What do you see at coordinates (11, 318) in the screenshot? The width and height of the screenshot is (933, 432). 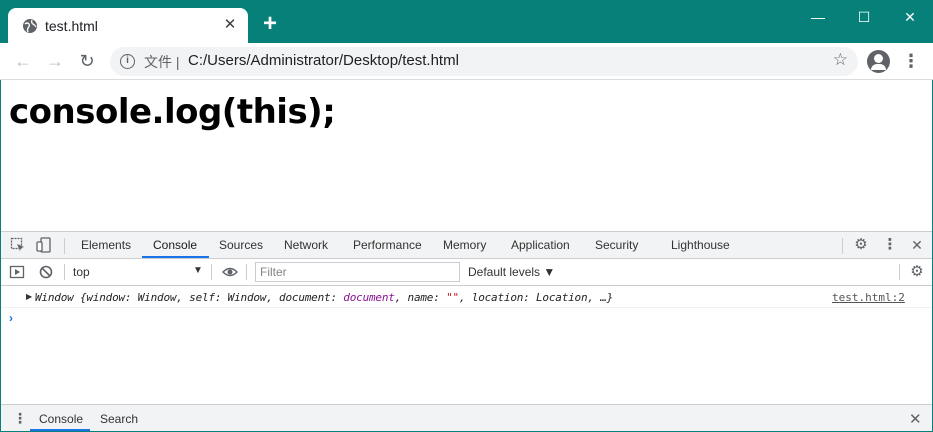 I see `console-prompt: ›` at bounding box center [11, 318].